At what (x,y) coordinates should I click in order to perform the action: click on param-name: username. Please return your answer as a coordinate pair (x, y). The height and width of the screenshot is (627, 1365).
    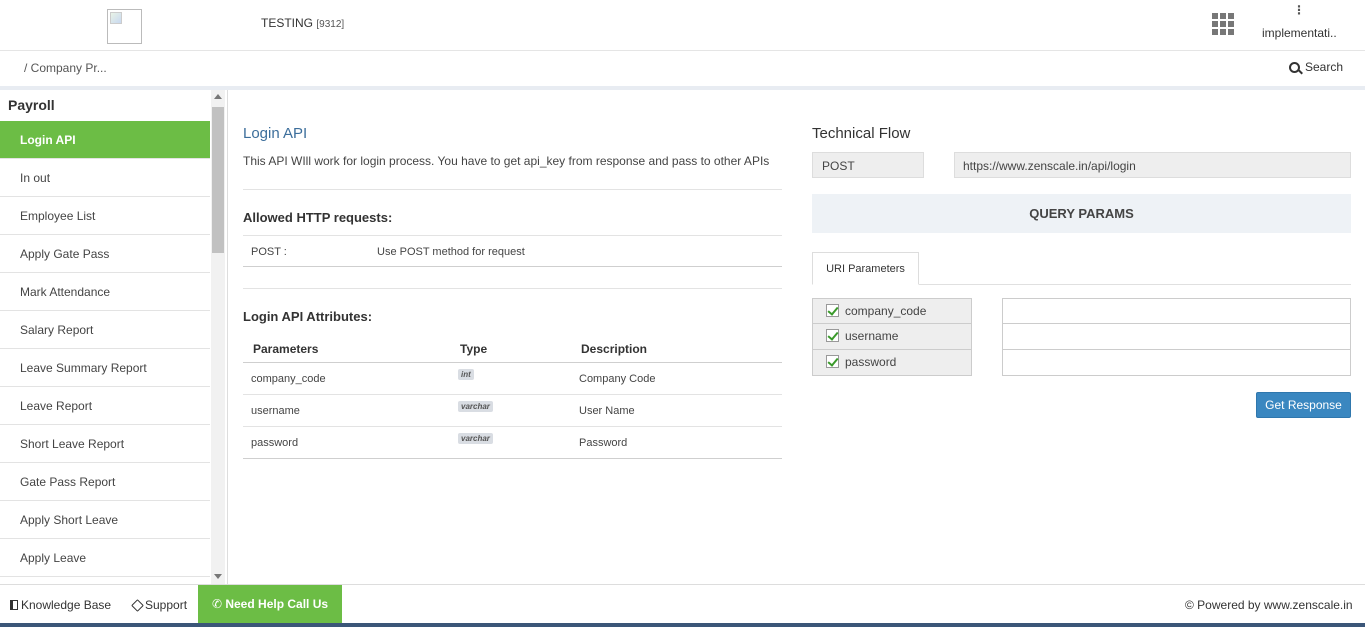
    Looking at the image, I should click on (872, 336).